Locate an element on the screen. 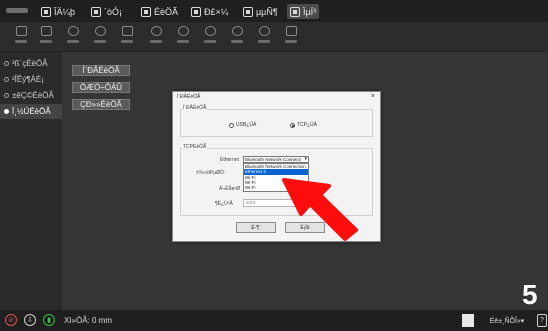 This screenshot has width=548, height=331. arrow-shape is located at coordinates (320, 209).